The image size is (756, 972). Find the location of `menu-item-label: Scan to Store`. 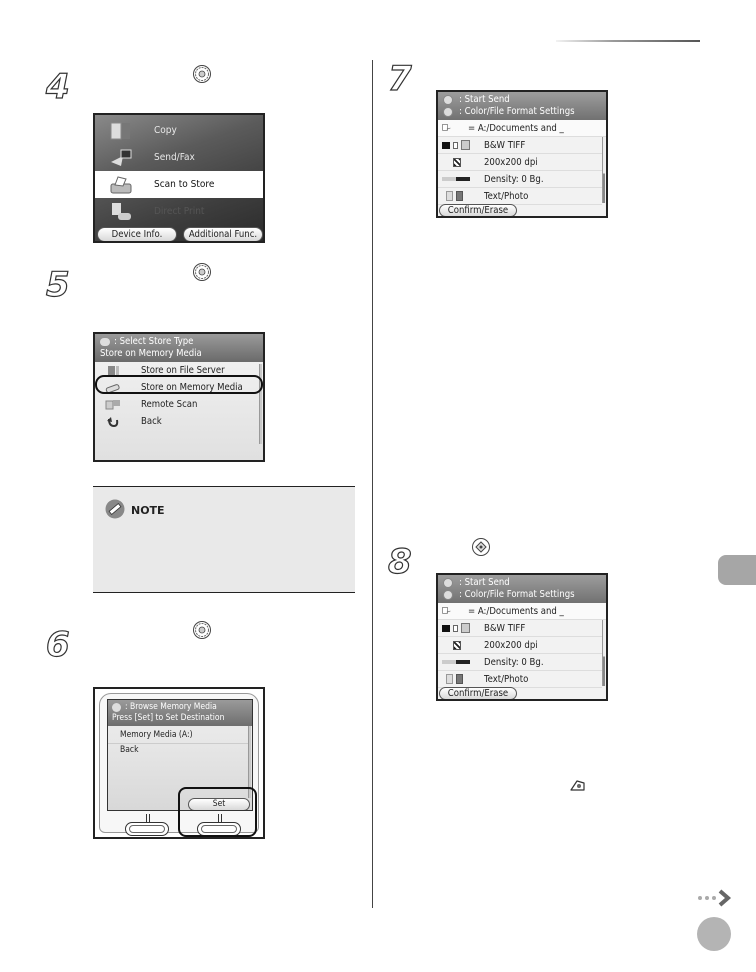

menu-item-label: Scan to Store is located at coordinates (184, 184).